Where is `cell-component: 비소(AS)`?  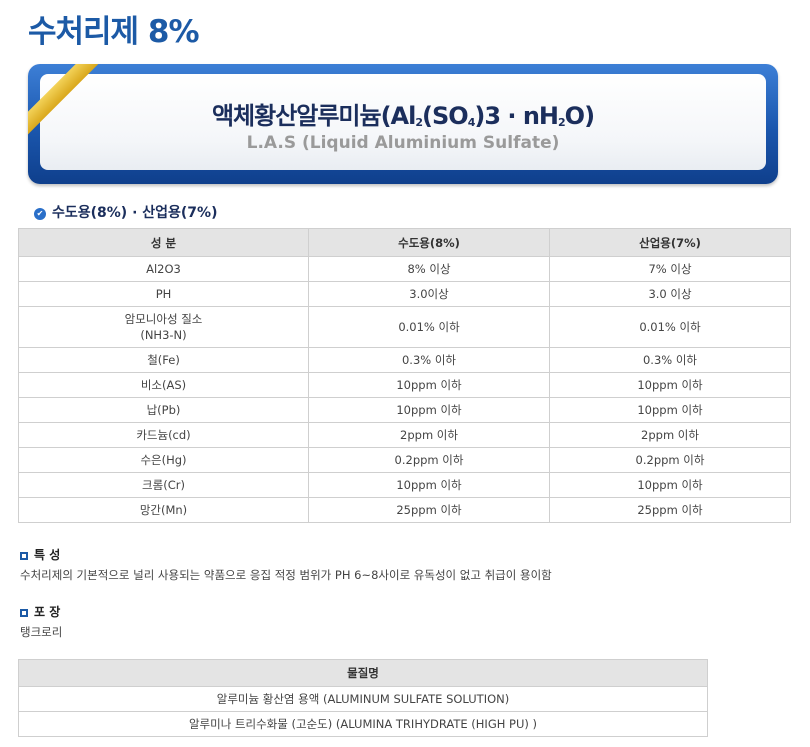
cell-component: 비소(AS) is located at coordinates (163, 385).